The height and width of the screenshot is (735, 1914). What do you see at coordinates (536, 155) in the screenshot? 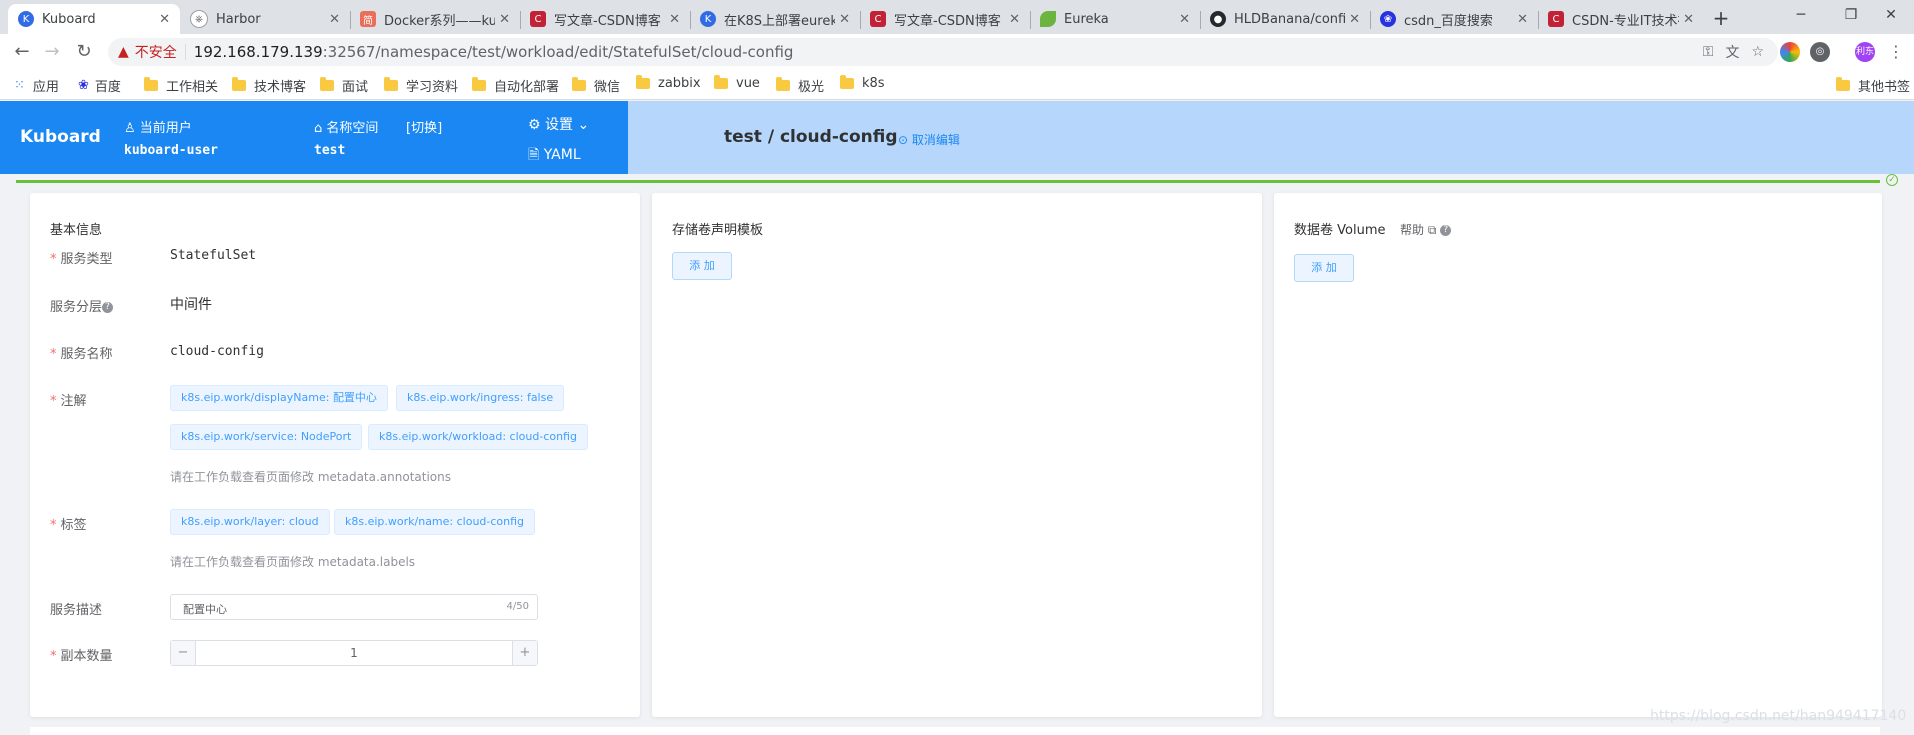
I see `file-icon: 🗎` at bounding box center [536, 155].